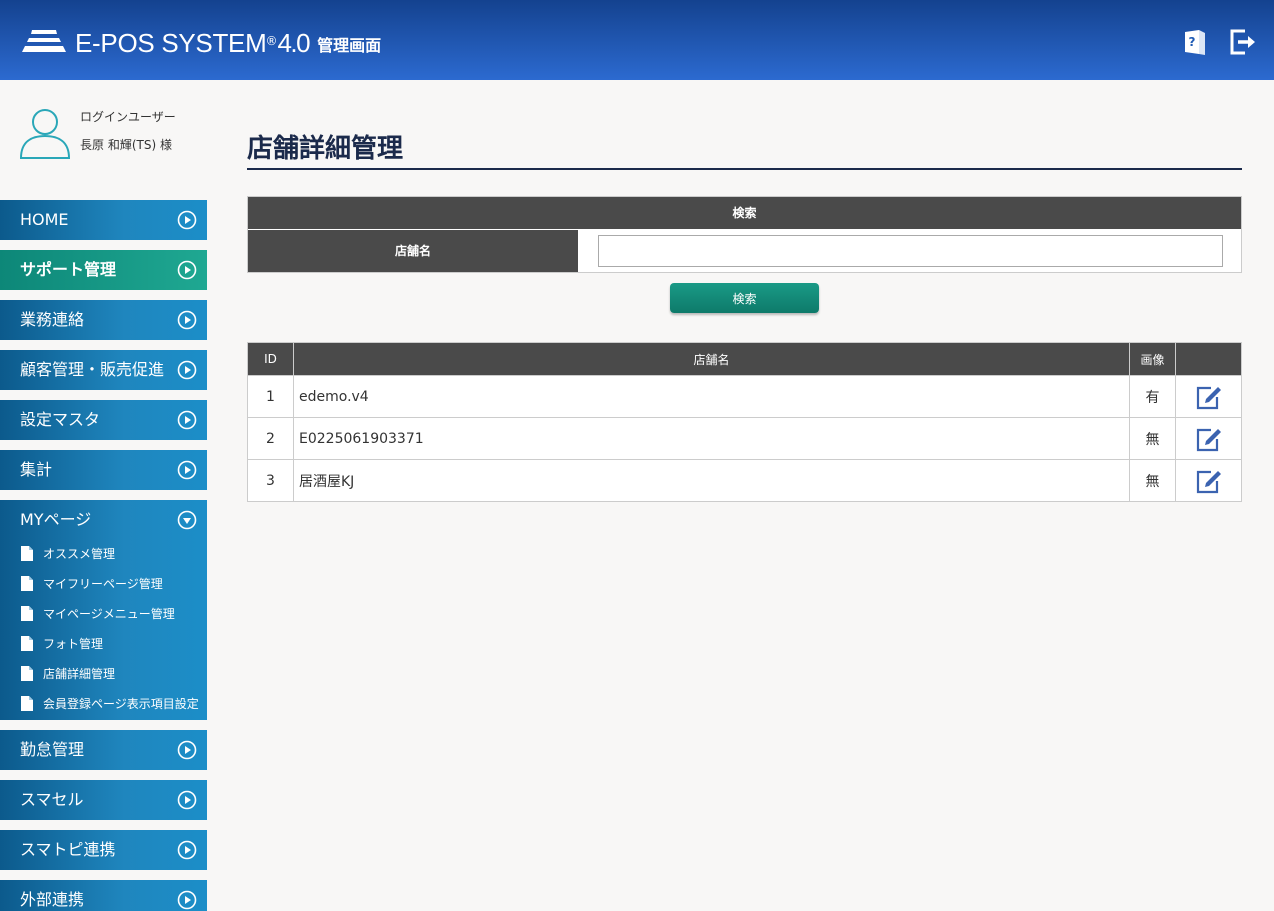 The image size is (1274, 911). I want to click on submenu-member-registration: 会員登録ページ表示項目設定, so click(103, 705).